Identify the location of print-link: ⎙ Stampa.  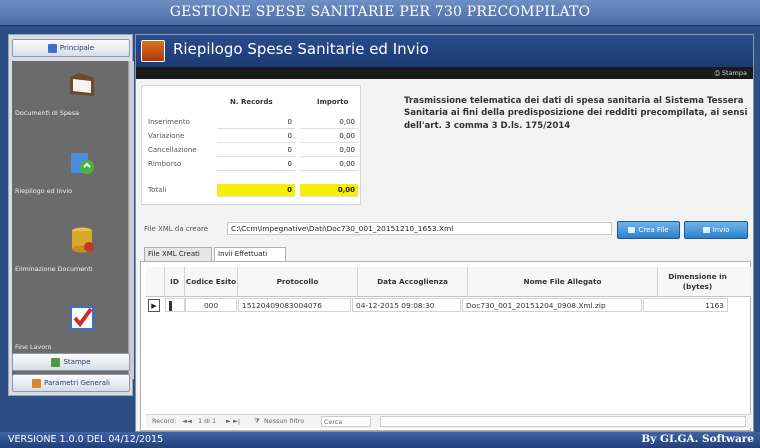
(731, 73).